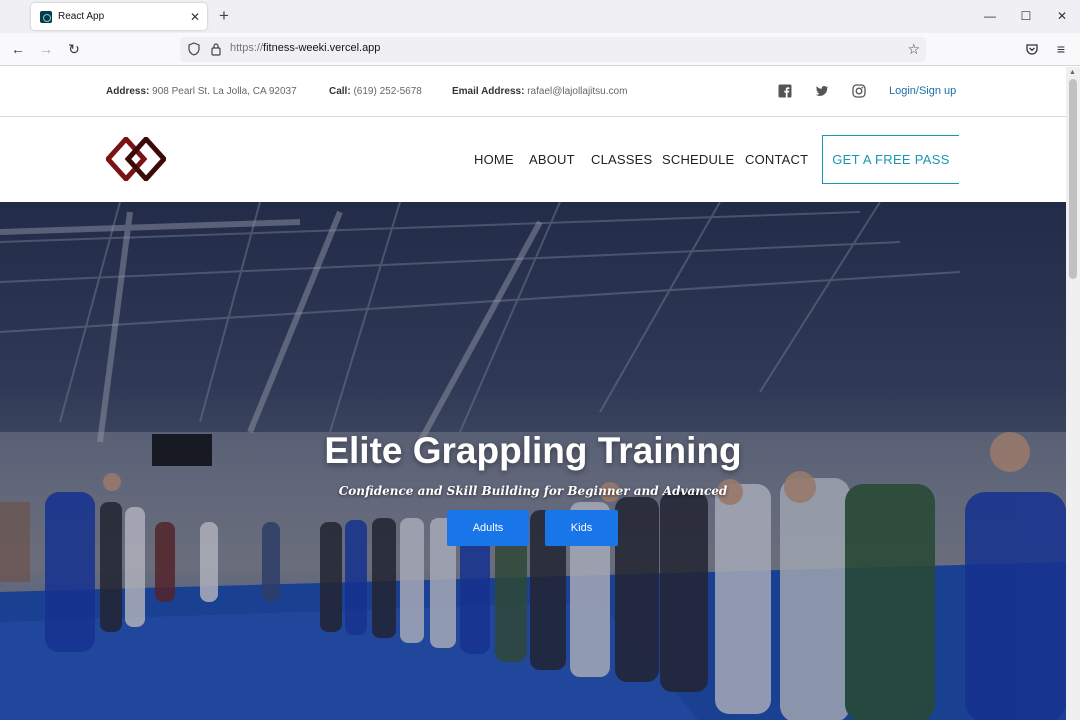 The height and width of the screenshot is (720, 1080). Describe the element at coordinates (785, 91) in the screenshot. I see `facebook-icon` at that location.